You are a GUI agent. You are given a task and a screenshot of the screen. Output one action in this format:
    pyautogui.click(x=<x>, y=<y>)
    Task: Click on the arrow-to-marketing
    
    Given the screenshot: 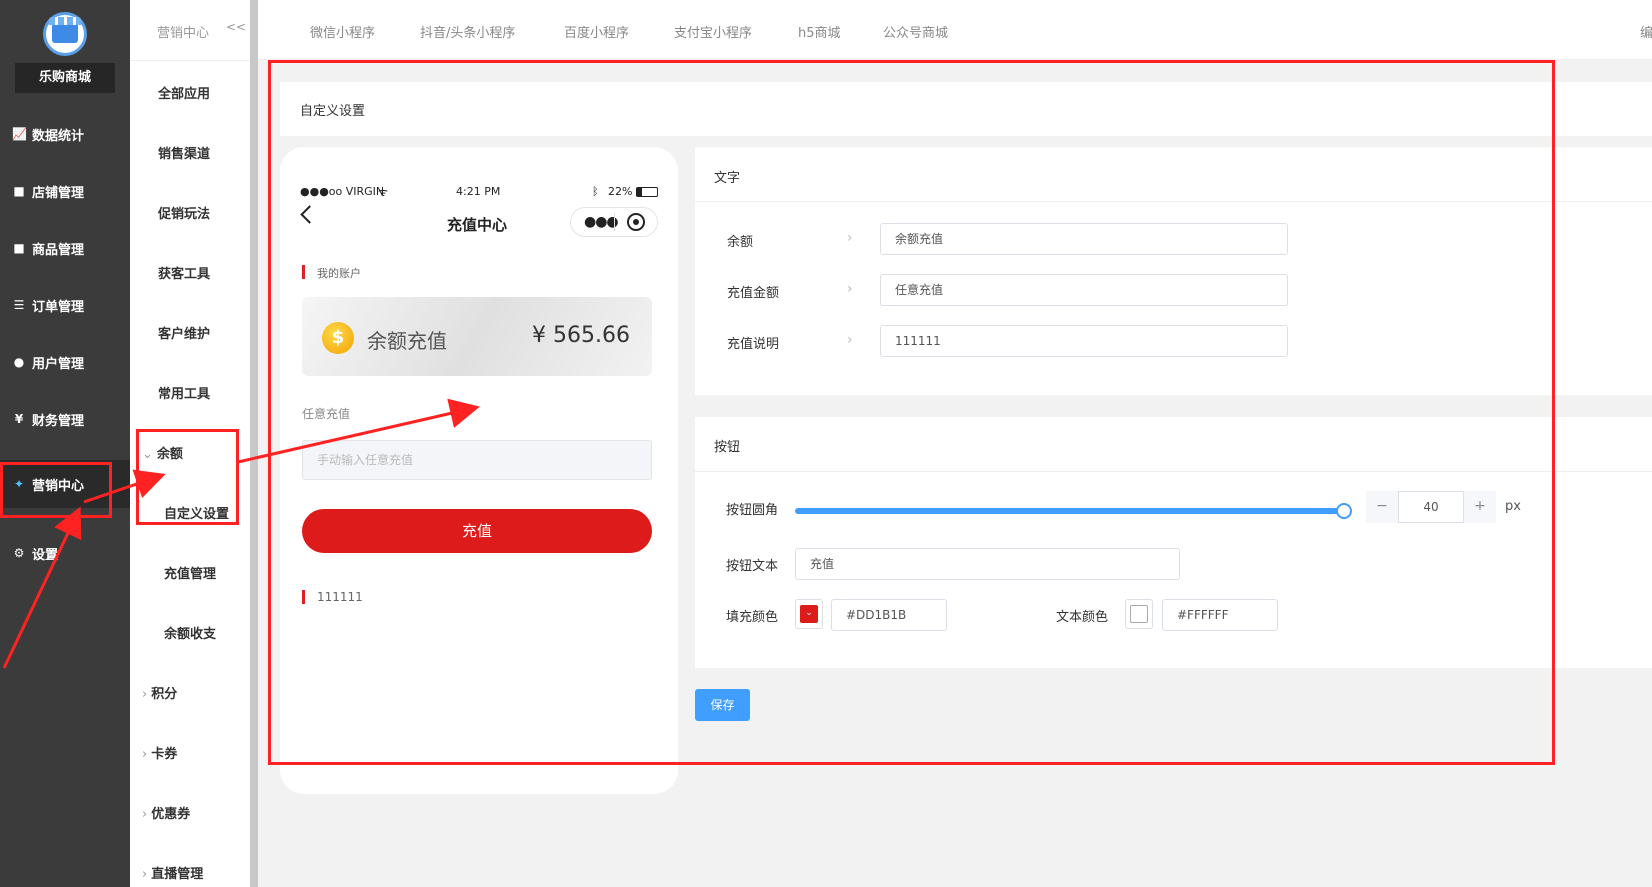 What is the action you would take?
    pyautogui.click(x=42, y=587)
    